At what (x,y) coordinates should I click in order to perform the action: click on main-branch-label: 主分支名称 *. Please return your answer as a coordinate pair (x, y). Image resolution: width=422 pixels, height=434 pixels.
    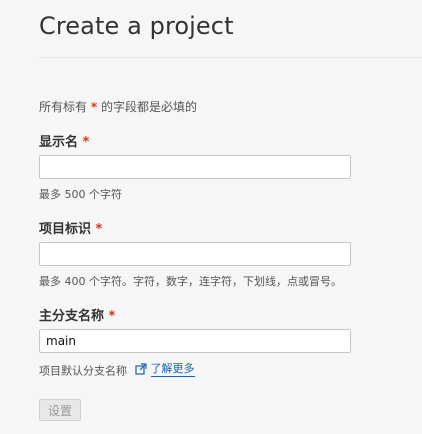
    Looking at the image, I should click on (77, 314).